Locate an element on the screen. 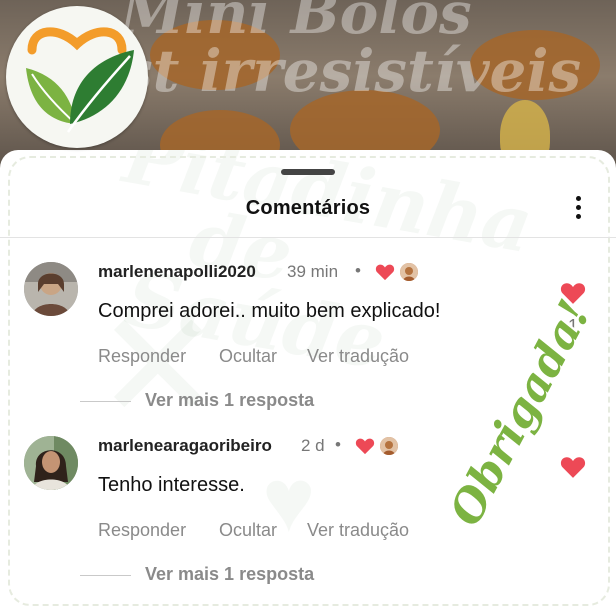  comment-username: marlenearagaoribeiro is located at coordinates (185, 446).